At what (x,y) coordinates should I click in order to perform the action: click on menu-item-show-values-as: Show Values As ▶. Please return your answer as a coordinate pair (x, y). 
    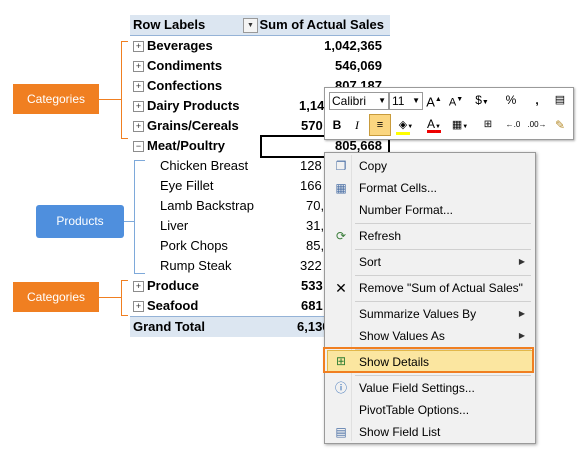
    Looking at the image, I should click on (430, 336).